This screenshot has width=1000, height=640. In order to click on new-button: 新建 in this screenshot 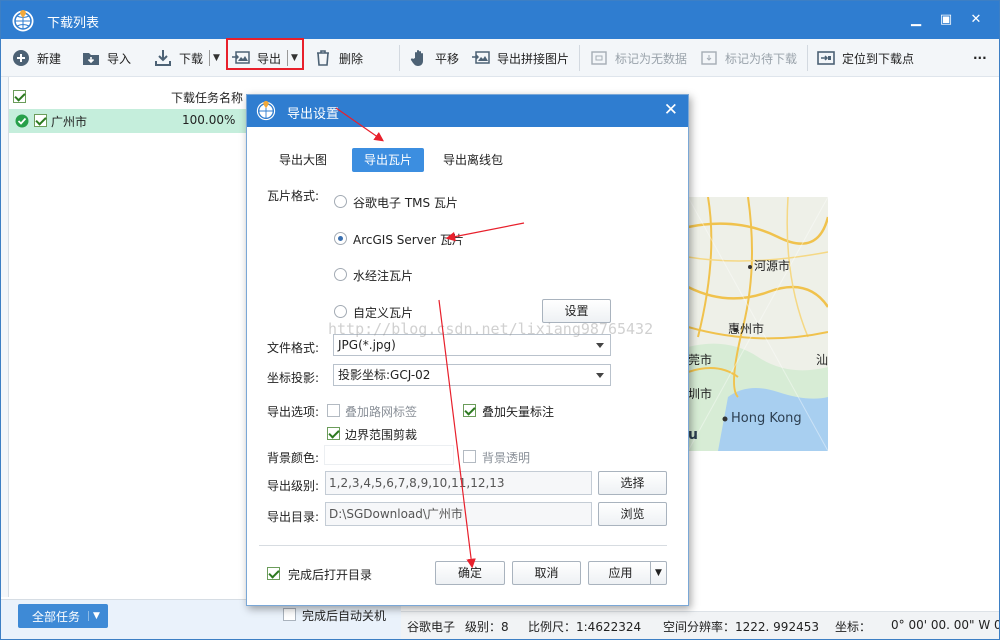, I will do `click(36, 58)`.